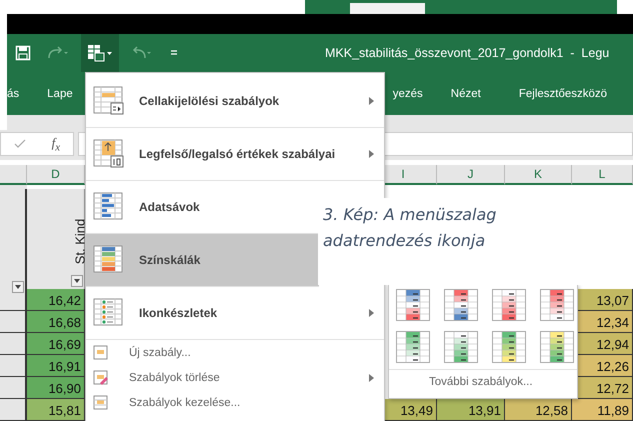 This screenshot has height=421, width=633. What do you see at coordinates (56, 300) in the screenshot?
I see `table-cell: 16,42` at bounding box center [56, 300].